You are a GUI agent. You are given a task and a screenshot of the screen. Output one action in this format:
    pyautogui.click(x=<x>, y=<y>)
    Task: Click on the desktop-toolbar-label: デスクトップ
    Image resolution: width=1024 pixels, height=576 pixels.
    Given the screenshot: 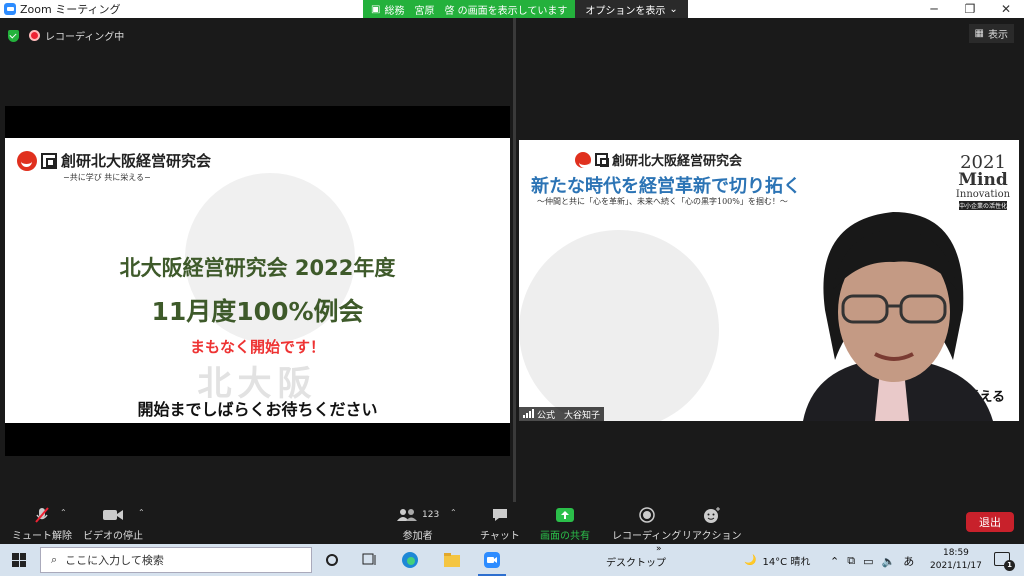 What is the action you would take?
    pyautogui.click(x=636, y=561)
    